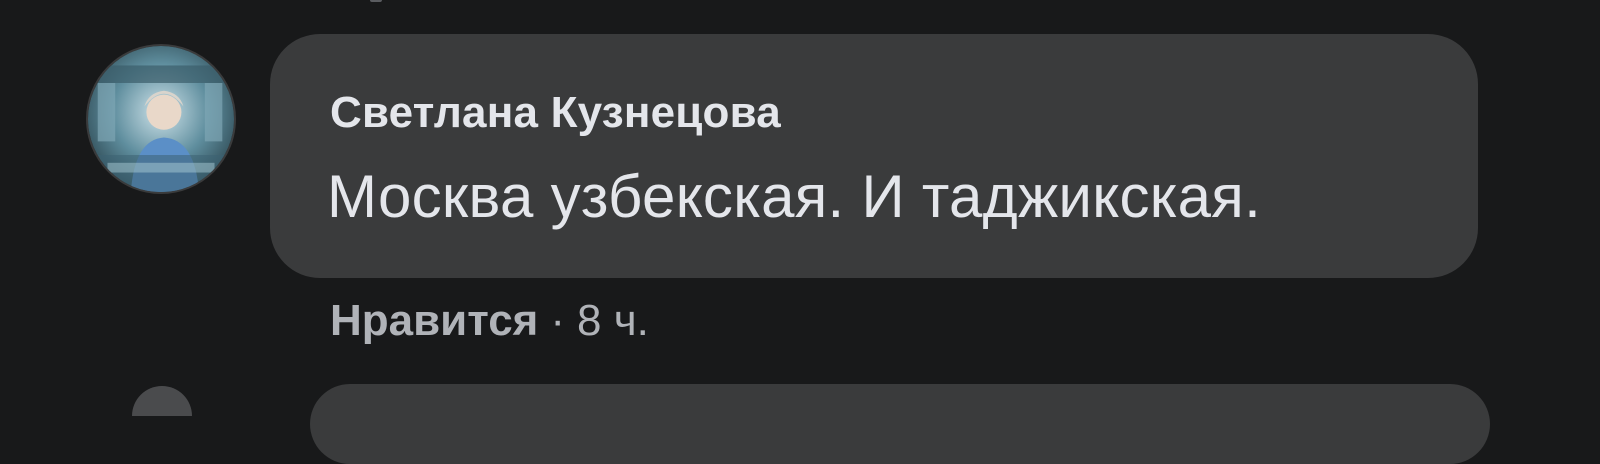 This screenshot has width=1600, height=464. I want to click on next-comment-bubble, so click(900, 424).